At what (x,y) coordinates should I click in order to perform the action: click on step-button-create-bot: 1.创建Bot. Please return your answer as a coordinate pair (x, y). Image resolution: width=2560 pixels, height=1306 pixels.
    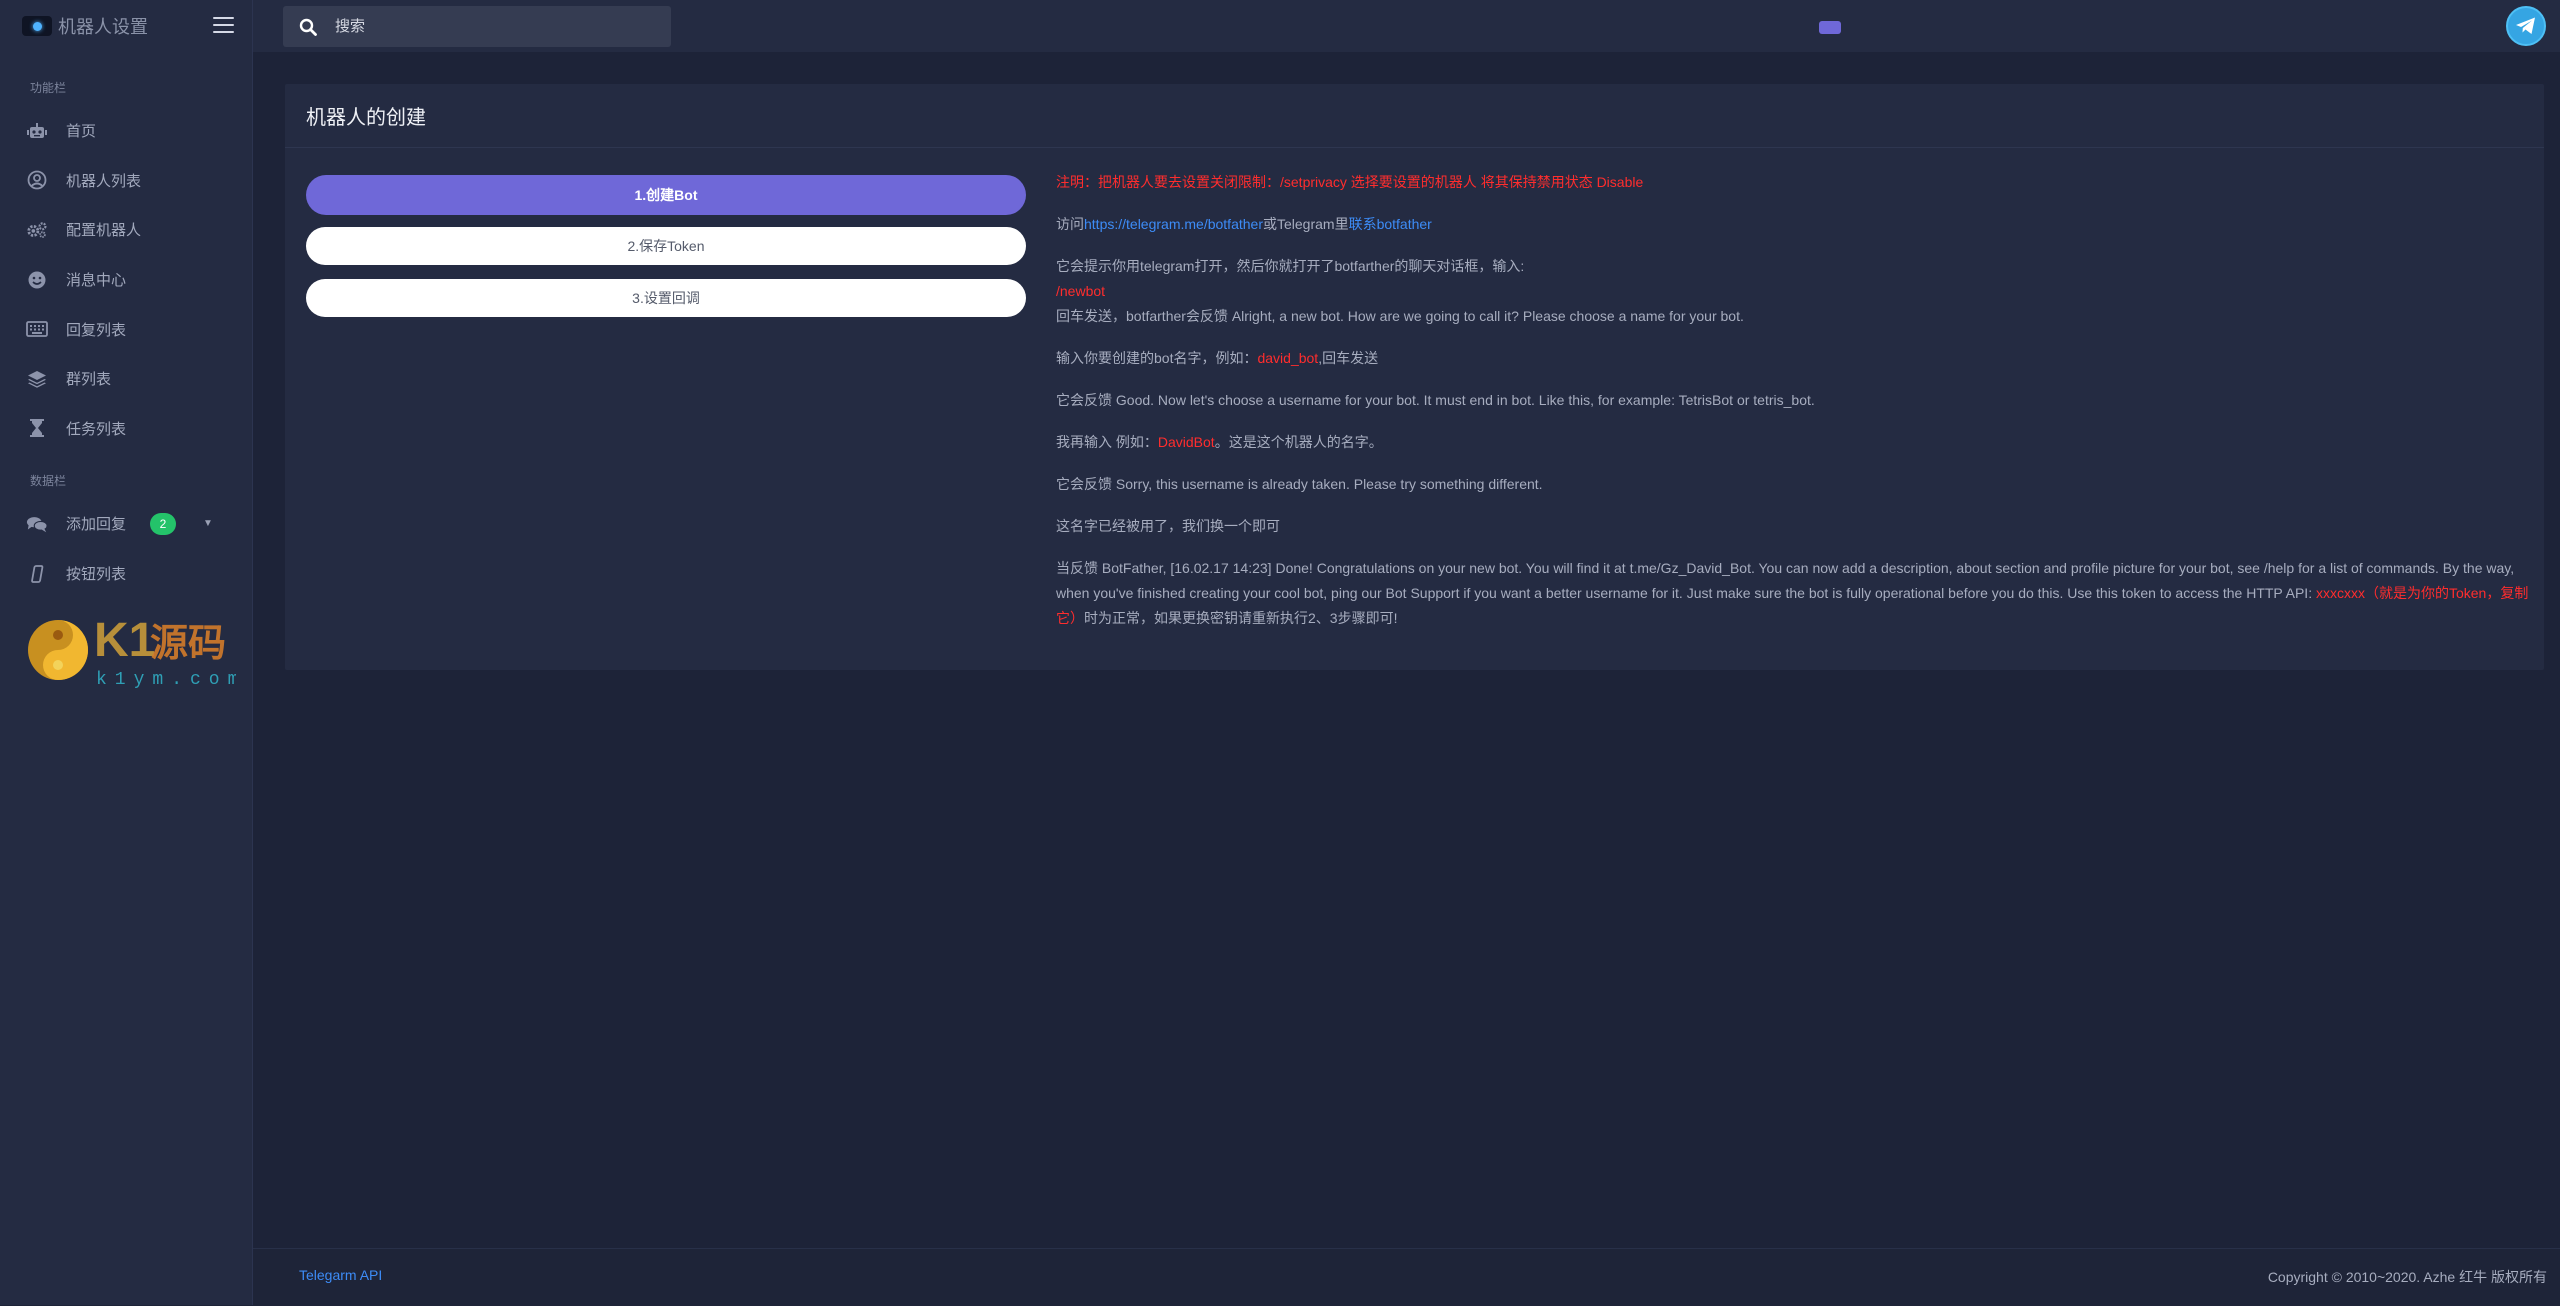
    Looking at the image, I should click on (666, 195).